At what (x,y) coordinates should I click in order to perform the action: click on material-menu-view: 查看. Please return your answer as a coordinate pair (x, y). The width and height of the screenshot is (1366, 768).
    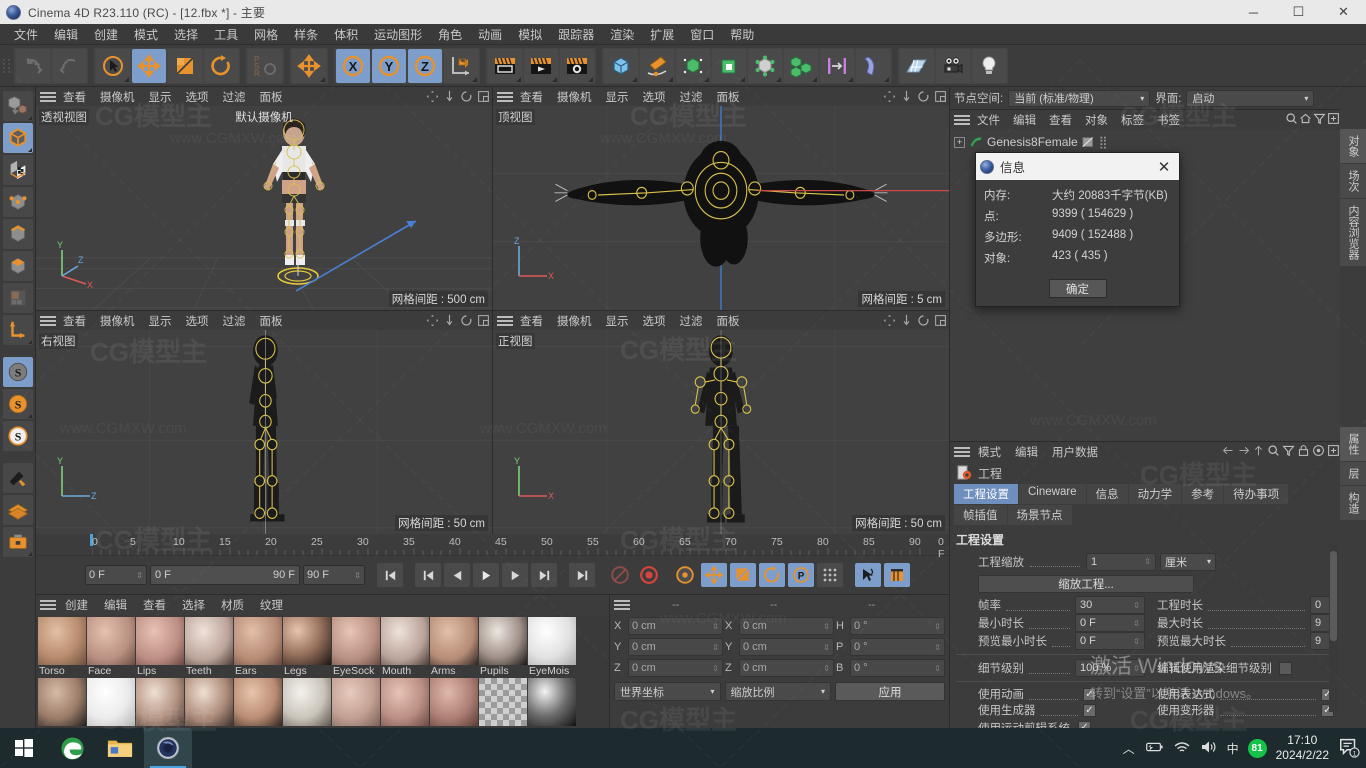
    Looking at the image, I should click on (154, 605).